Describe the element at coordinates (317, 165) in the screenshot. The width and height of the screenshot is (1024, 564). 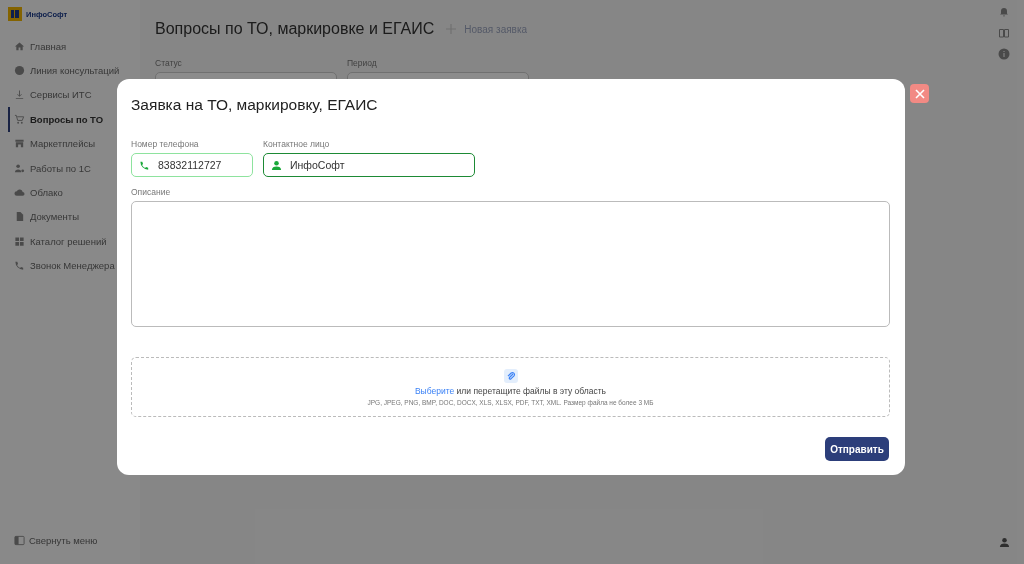
I see `contact-value: ИнфоСофт` at that location.